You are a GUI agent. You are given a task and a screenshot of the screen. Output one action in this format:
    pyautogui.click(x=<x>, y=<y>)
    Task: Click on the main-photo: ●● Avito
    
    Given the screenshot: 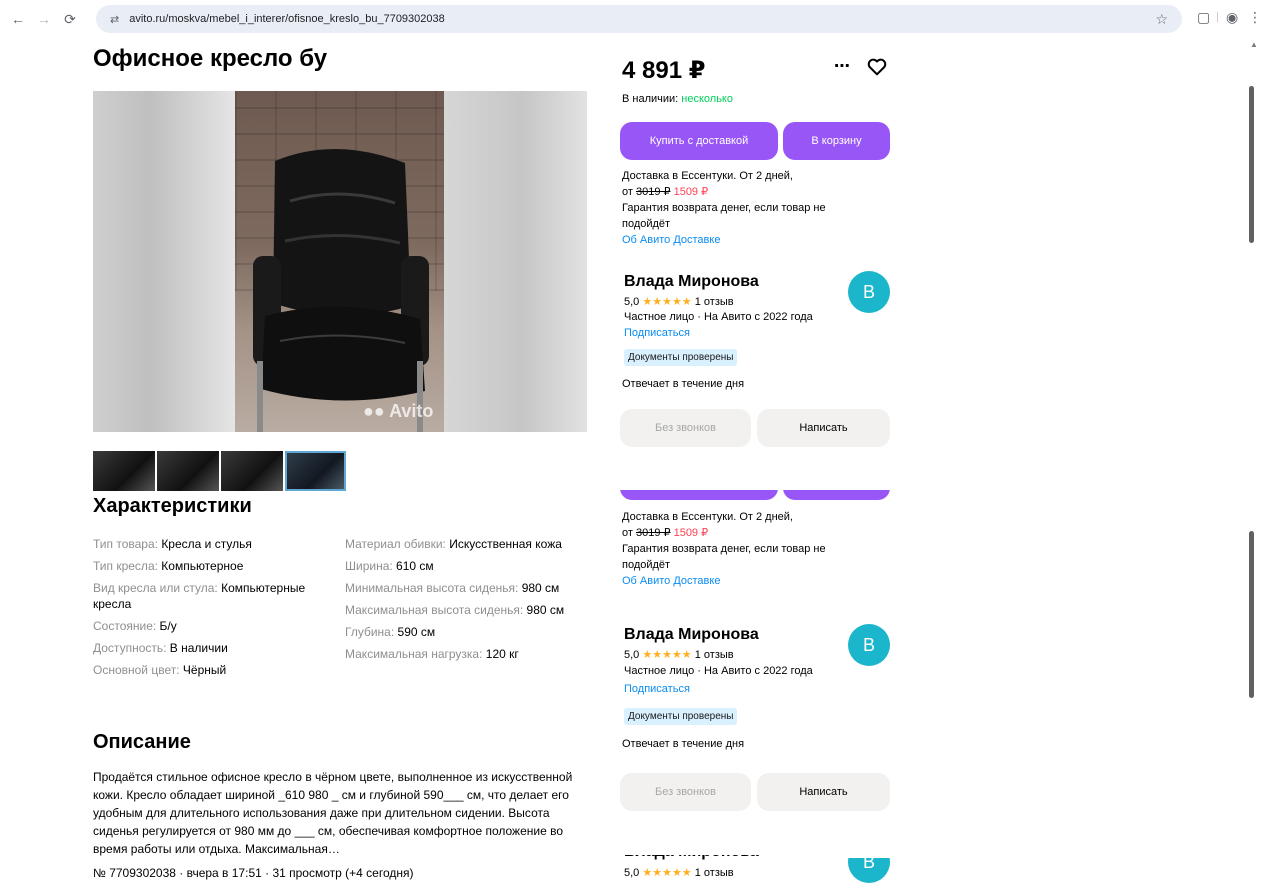 What is the action you would take?
    pyautogui.click(x=339, y=261)
    